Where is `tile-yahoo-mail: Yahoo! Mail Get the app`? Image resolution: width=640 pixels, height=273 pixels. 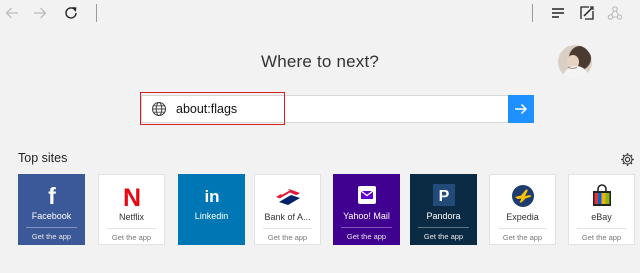 tile-yahoo-mail: Yahoo! Mail Get the app is located at coordinates (366, 209).